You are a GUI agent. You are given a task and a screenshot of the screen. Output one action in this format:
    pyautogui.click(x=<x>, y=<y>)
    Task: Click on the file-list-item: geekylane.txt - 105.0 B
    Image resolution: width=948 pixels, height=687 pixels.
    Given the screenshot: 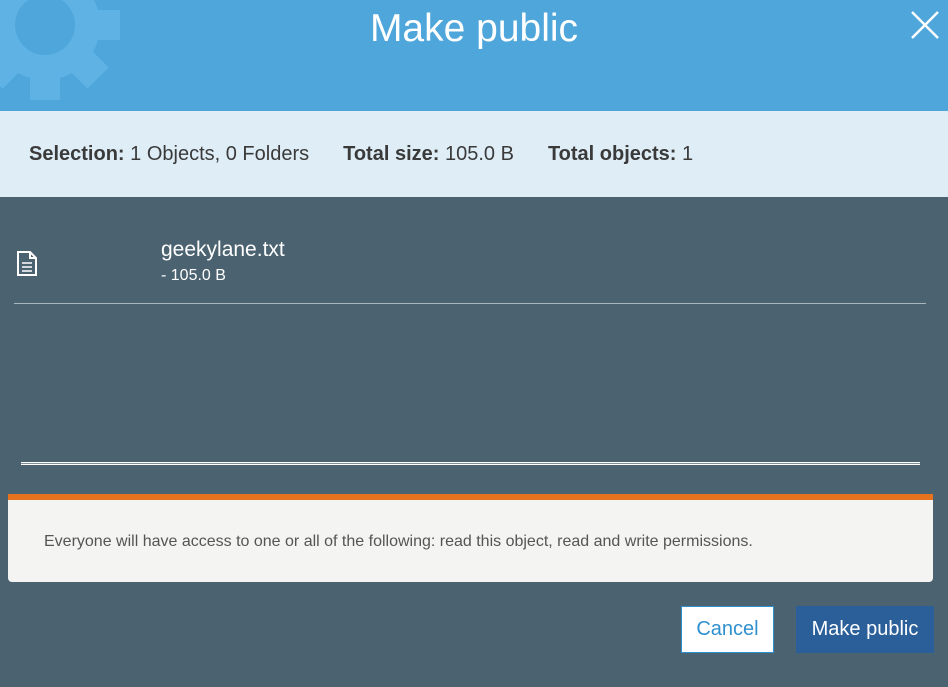 What is the action you would take?
    pyautogui.click(x=470, y=265)
    